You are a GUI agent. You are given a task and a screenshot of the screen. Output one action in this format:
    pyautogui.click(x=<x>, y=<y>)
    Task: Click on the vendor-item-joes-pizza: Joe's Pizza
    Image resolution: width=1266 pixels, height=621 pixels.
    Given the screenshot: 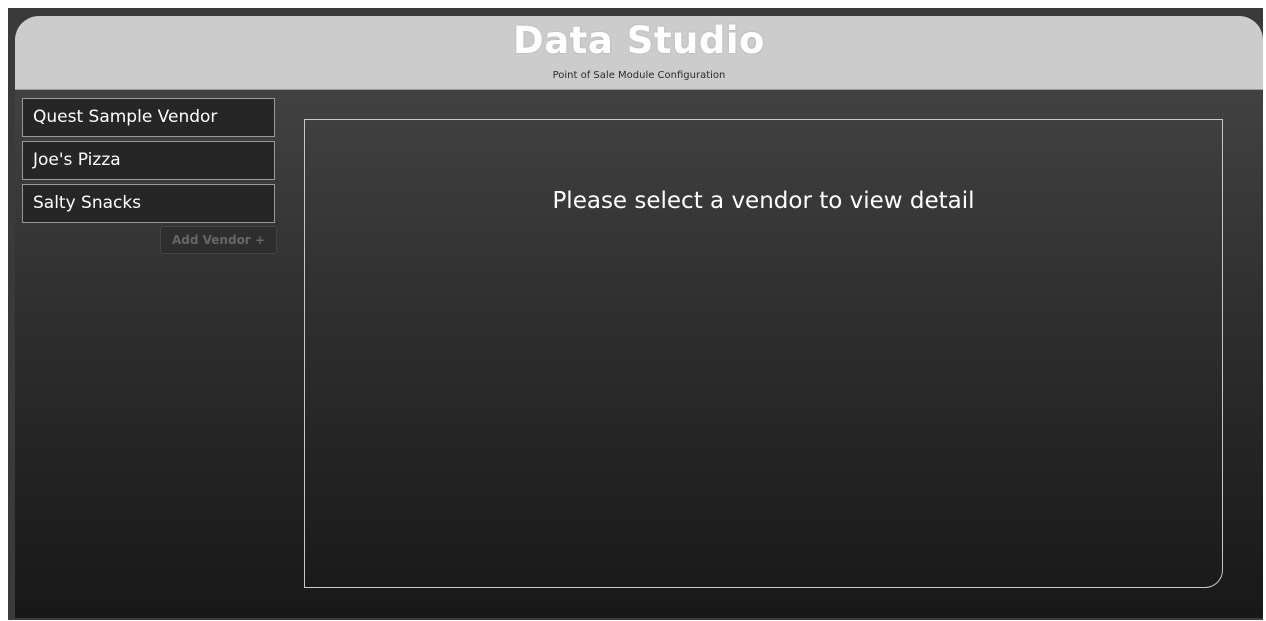 What is the action you would take?
    pyautogui.click(x=148, y=160)
    